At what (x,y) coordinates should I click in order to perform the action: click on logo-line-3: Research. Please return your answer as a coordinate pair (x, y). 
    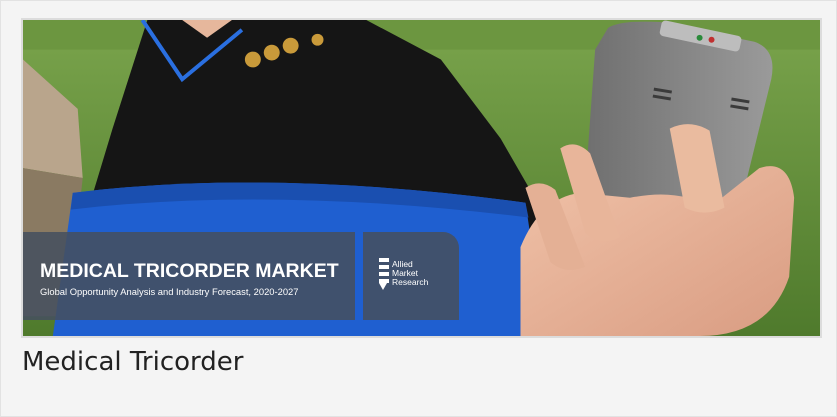
    Looking at the image, I should click on (410, 282).